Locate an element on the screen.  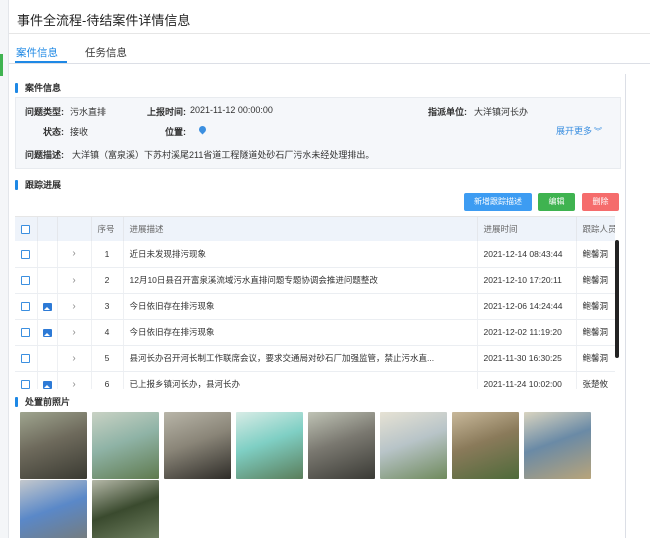
add-tracking-button: 新增跟踪描述 is located at coordinates (498, 202).